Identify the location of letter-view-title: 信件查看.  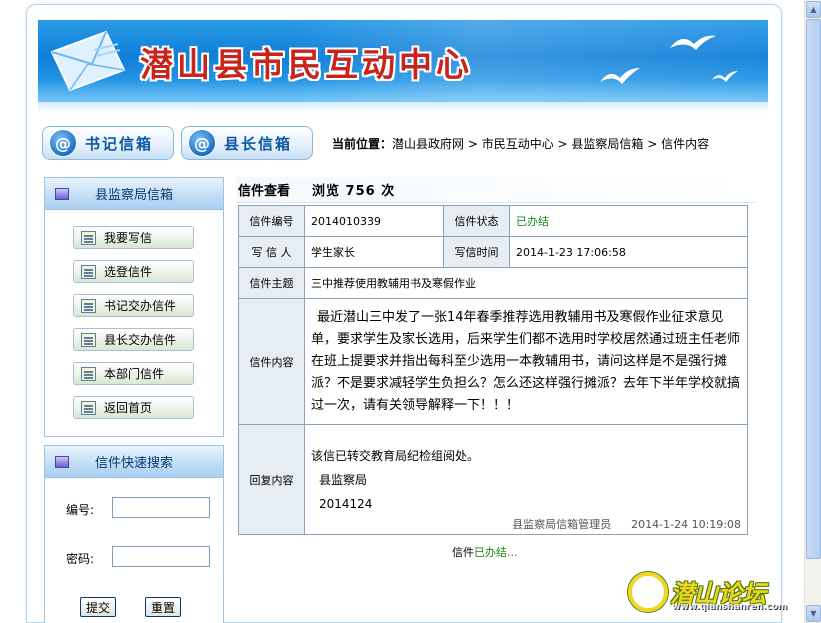
(264, 191).